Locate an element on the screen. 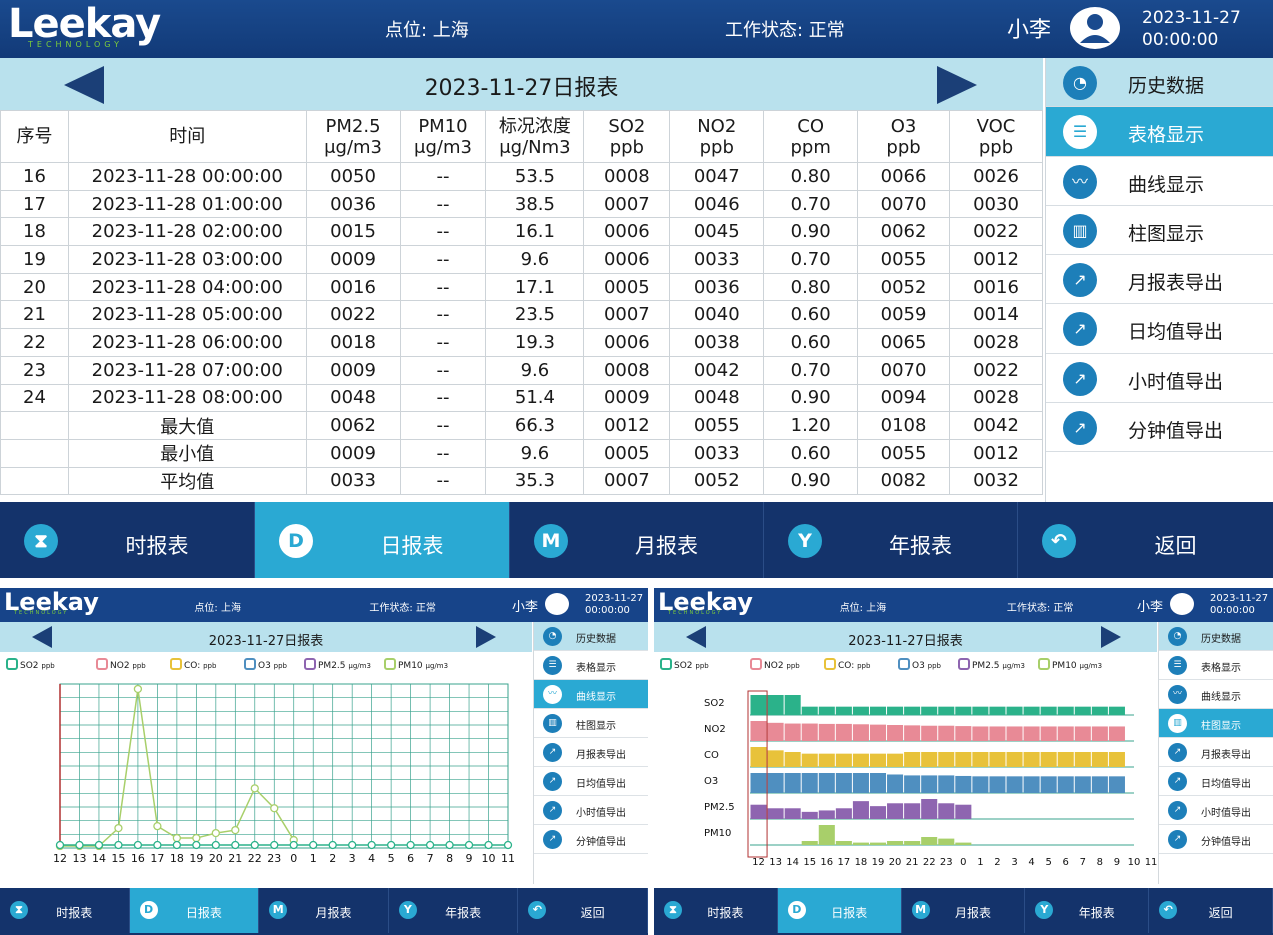 The height and width of the screenshot is (935, 1273). sidebar-item: ↗ 分钟值导出 is located at coordinates (591, 839).